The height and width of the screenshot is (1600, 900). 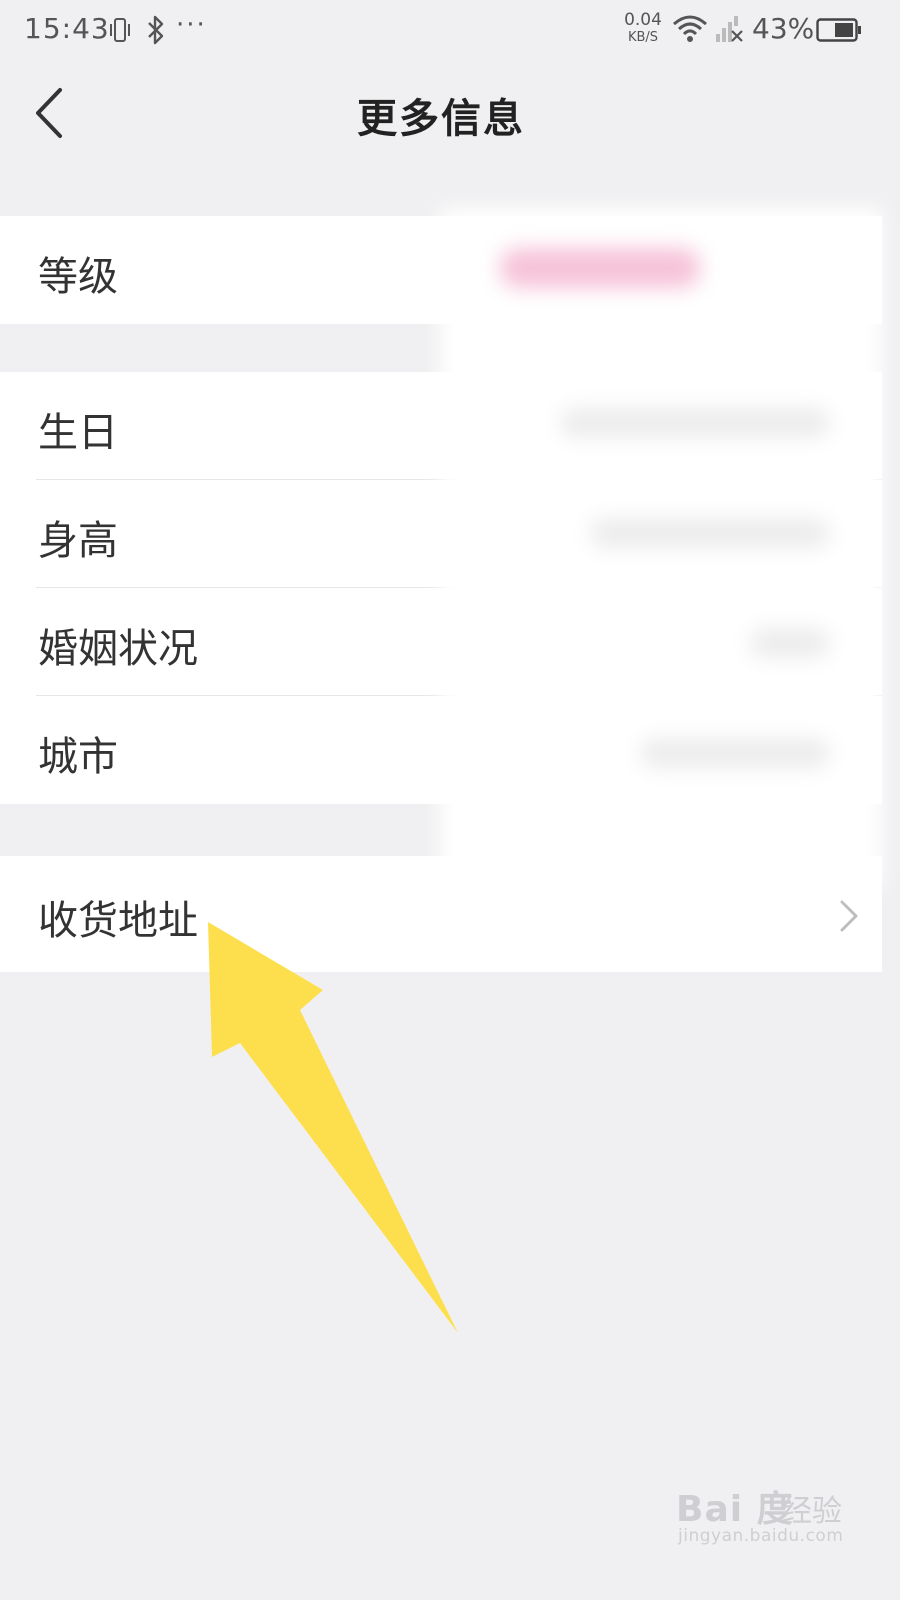 I want to click on status-bar: 15:43 ··· 0.04 KB/S 43%, so click(x=441, y=31).